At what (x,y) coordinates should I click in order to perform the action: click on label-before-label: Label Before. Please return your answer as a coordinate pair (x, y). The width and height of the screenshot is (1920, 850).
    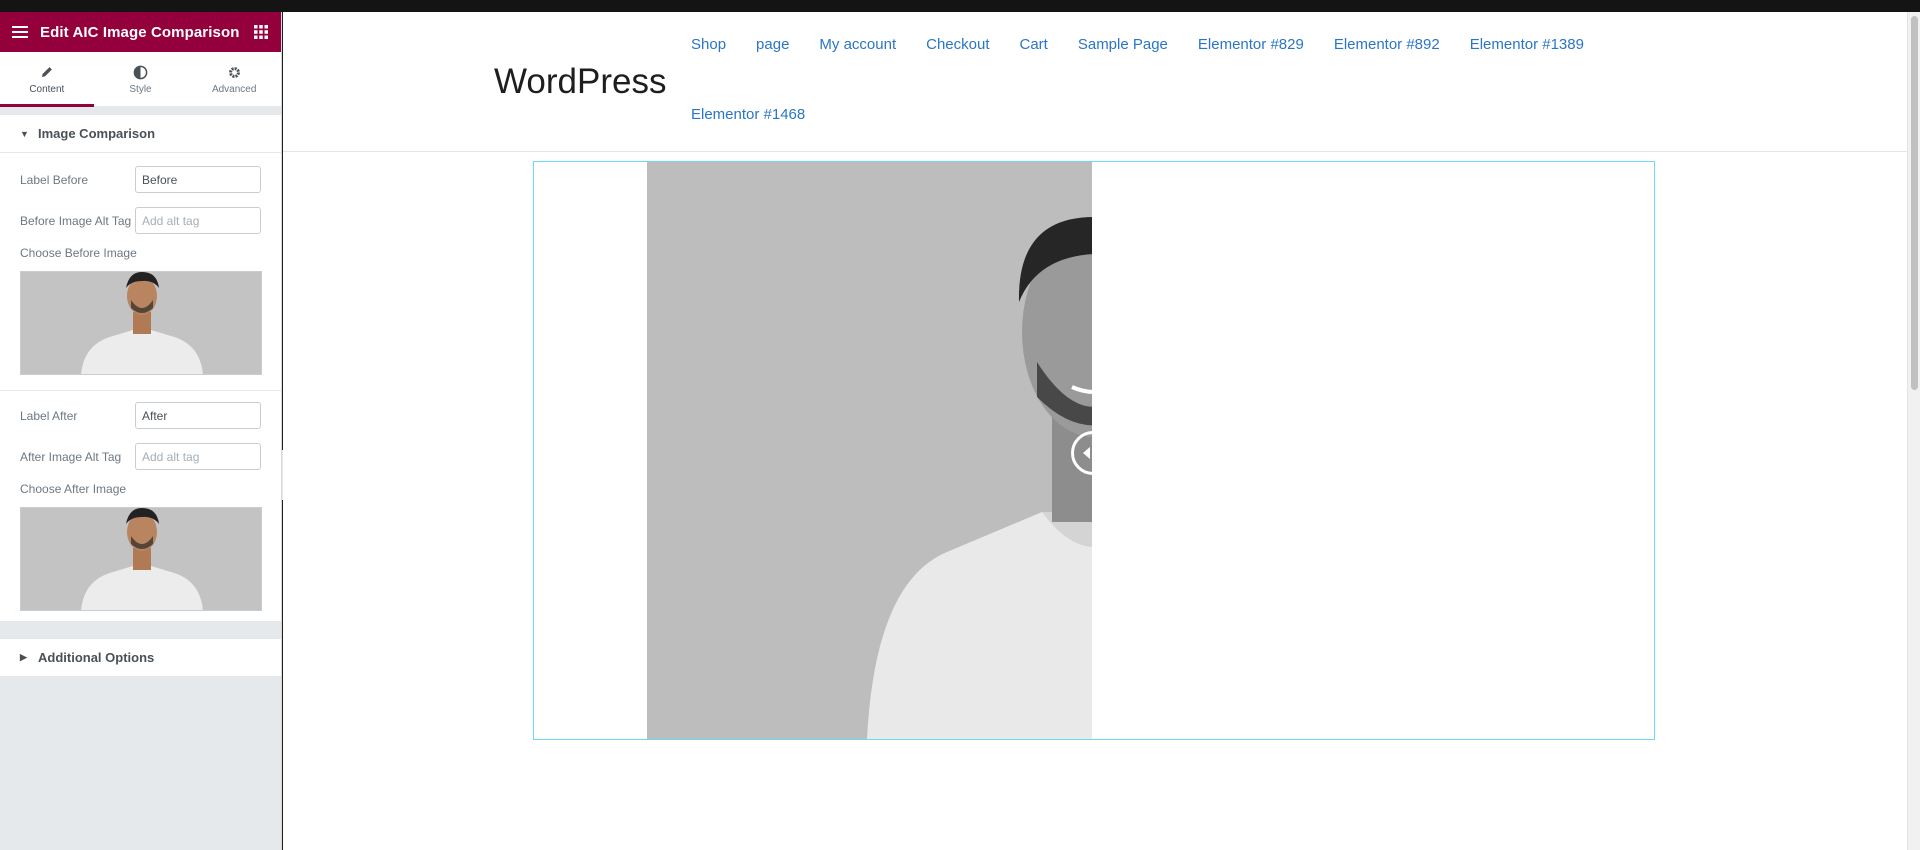
    Looking at the image, I should click on (54, 179).